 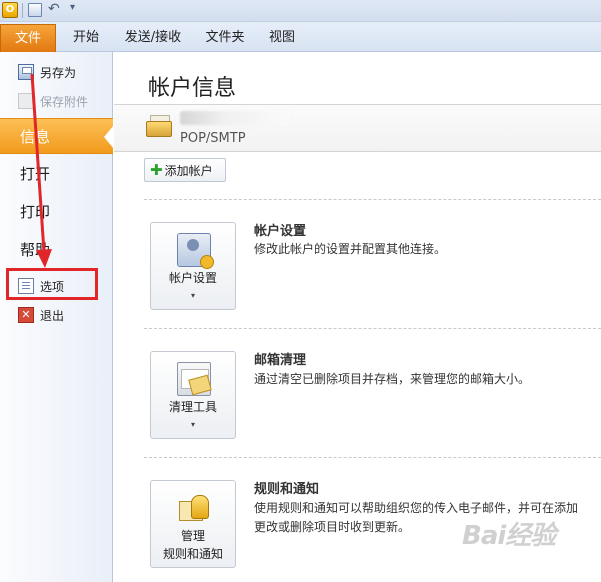 What do you see at coordinates (213, 138) in the screenshot?
I see `account-type: POP/SMTP` at bounding box center [213, 138].